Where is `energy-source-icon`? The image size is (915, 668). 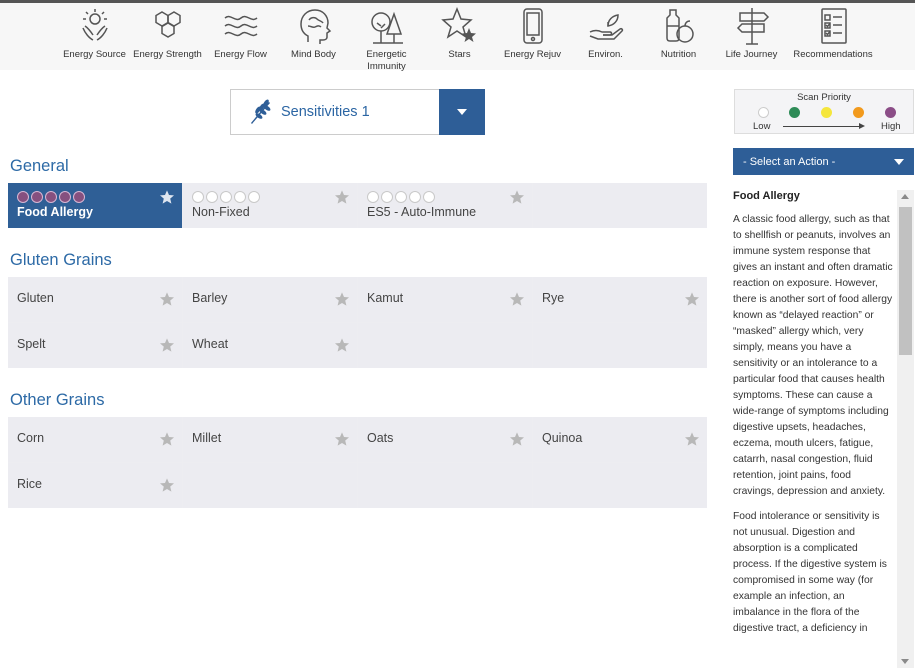 energy-source-icon is located at coordinates (95, 26).